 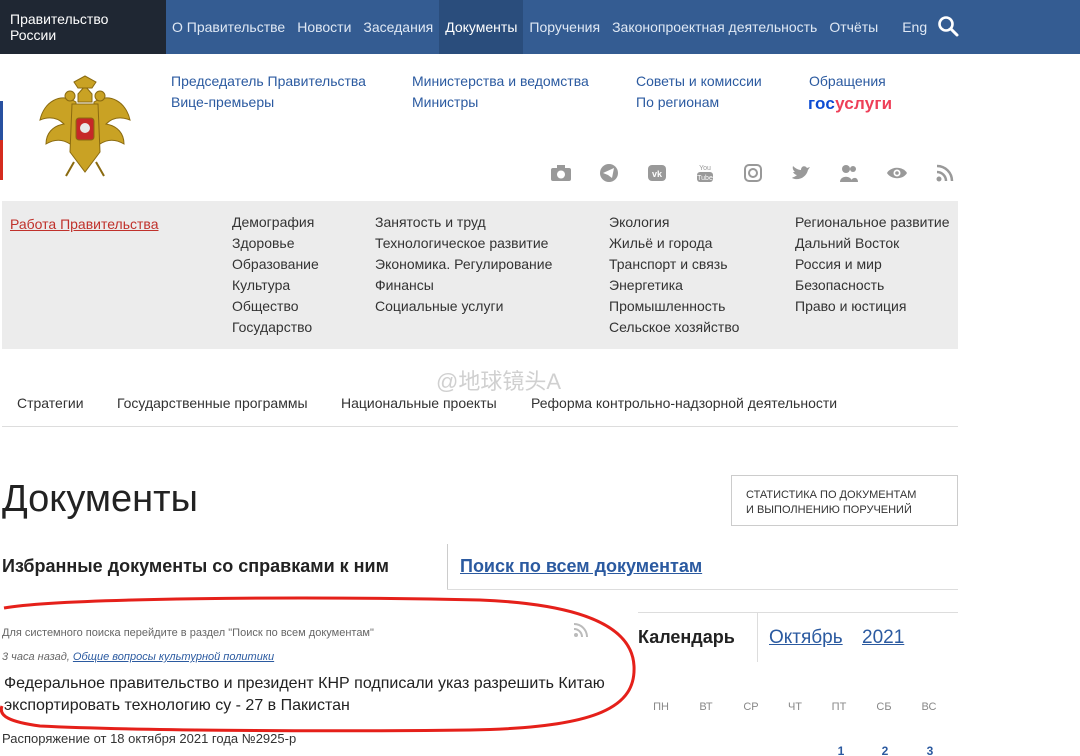 What do you see at coordinates (50, 403) in the screenshot?
I see `link-strategies: Стратегии` at bounding box center [50, 403].